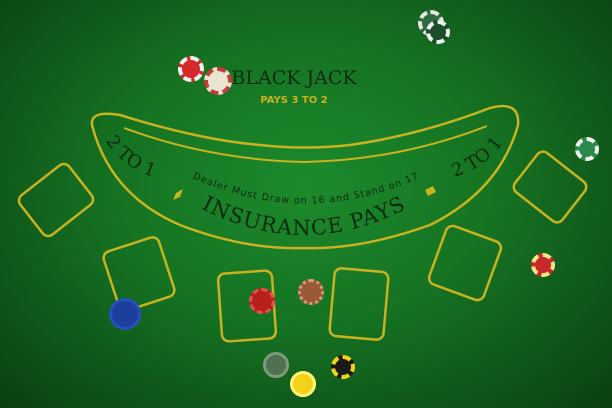  Describe the element at coordinates (129, 157) in the screenshot. I see `left-odds-text: 2 TO 1` at that location.